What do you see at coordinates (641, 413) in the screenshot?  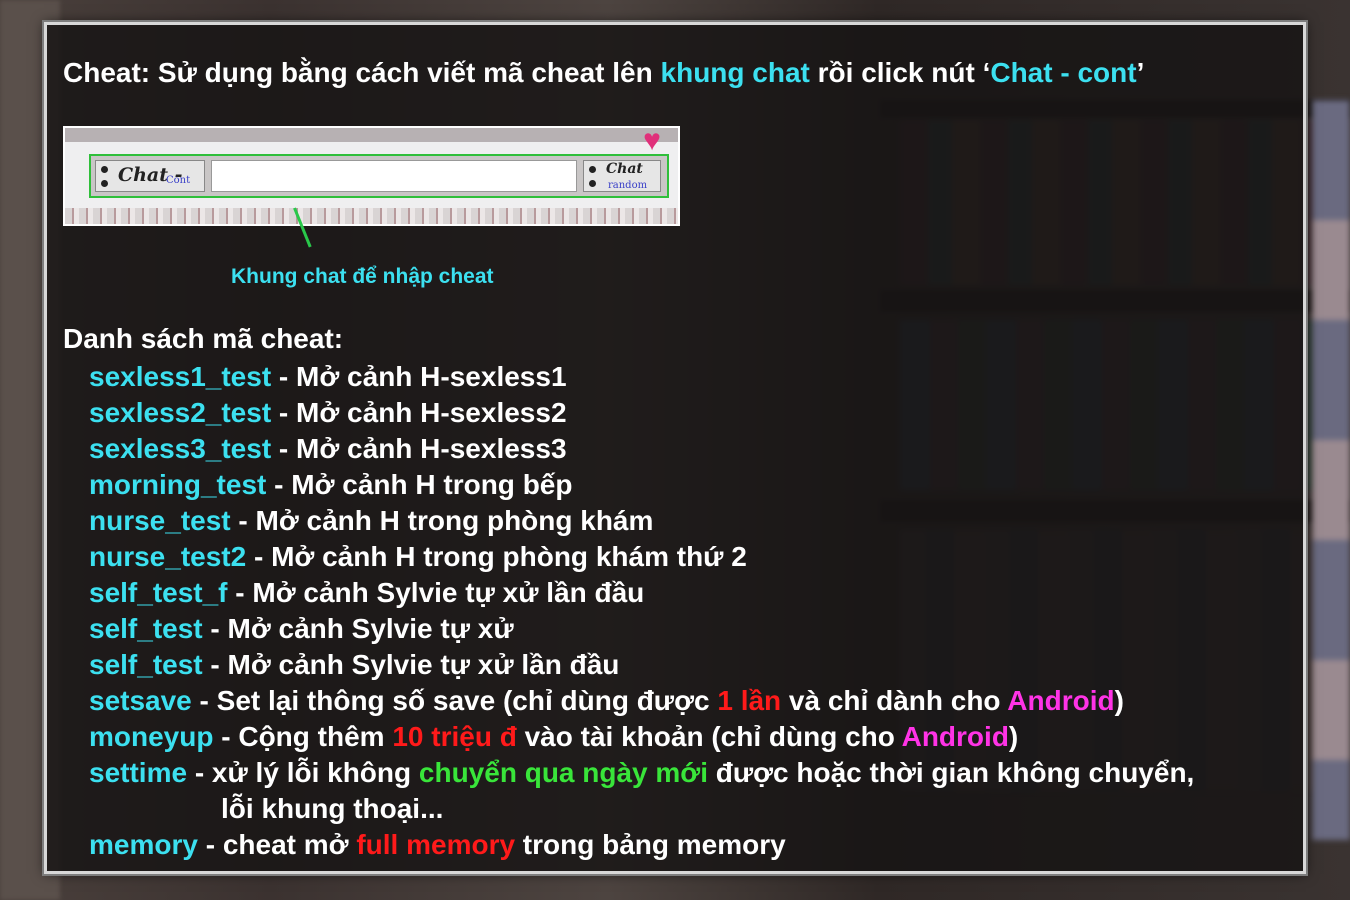 I see `cheat-item: sexless2_test - Mở cảnh H-sexless2` at bounding box center [641, 413].